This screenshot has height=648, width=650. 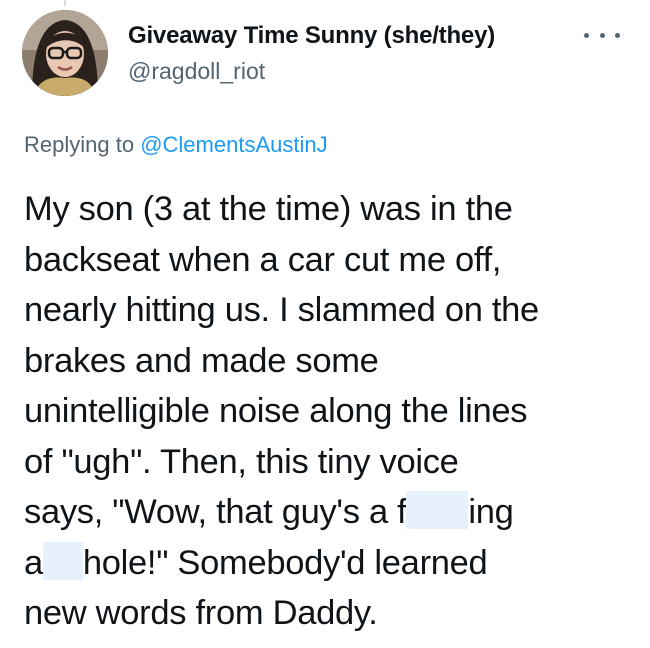 I want to click on replying-to: Replying to @ClementsAustinJ, so click(x=176, y=145).